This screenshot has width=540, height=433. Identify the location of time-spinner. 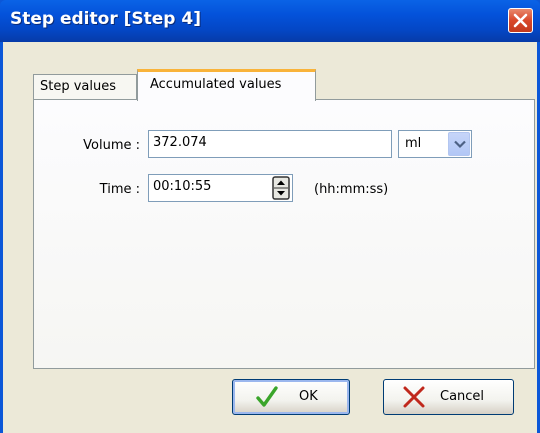
(281, 188).